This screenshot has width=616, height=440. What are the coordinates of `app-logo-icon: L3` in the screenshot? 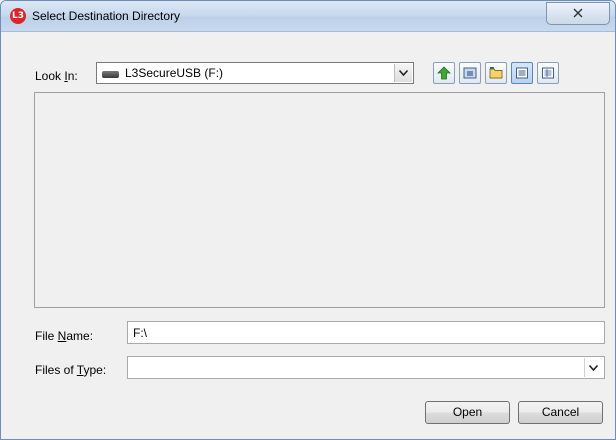 It's located at (18, 16).